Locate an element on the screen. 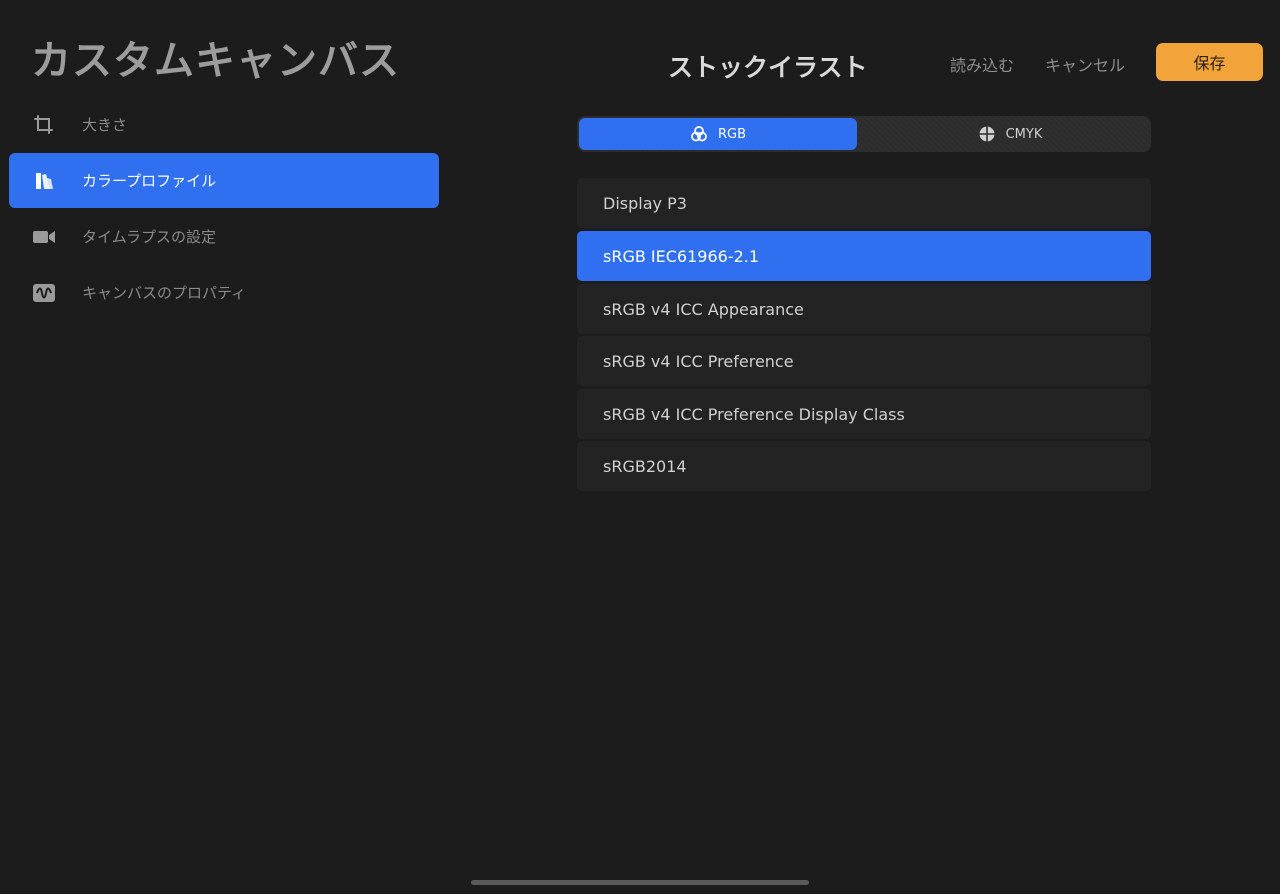 Image resolution: width=1280 pixels, height=894 pixels. sidebar-item-label: カラープロファイル is located at coordinates (149, 181).